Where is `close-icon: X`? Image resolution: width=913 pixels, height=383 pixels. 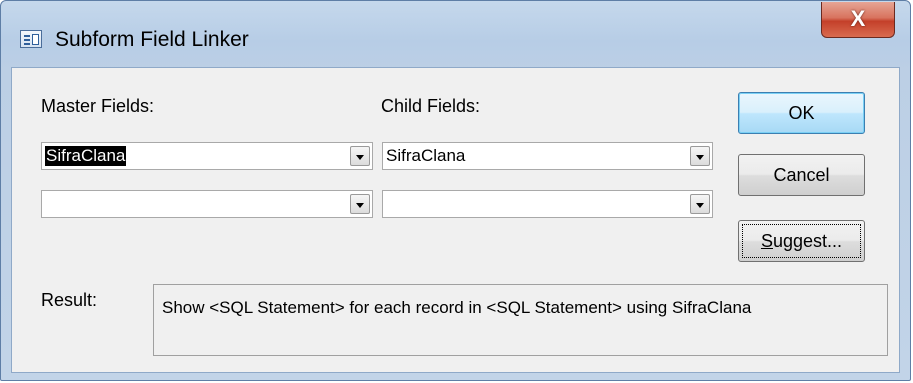 close-icon: X is located at coordinates (858, 18).